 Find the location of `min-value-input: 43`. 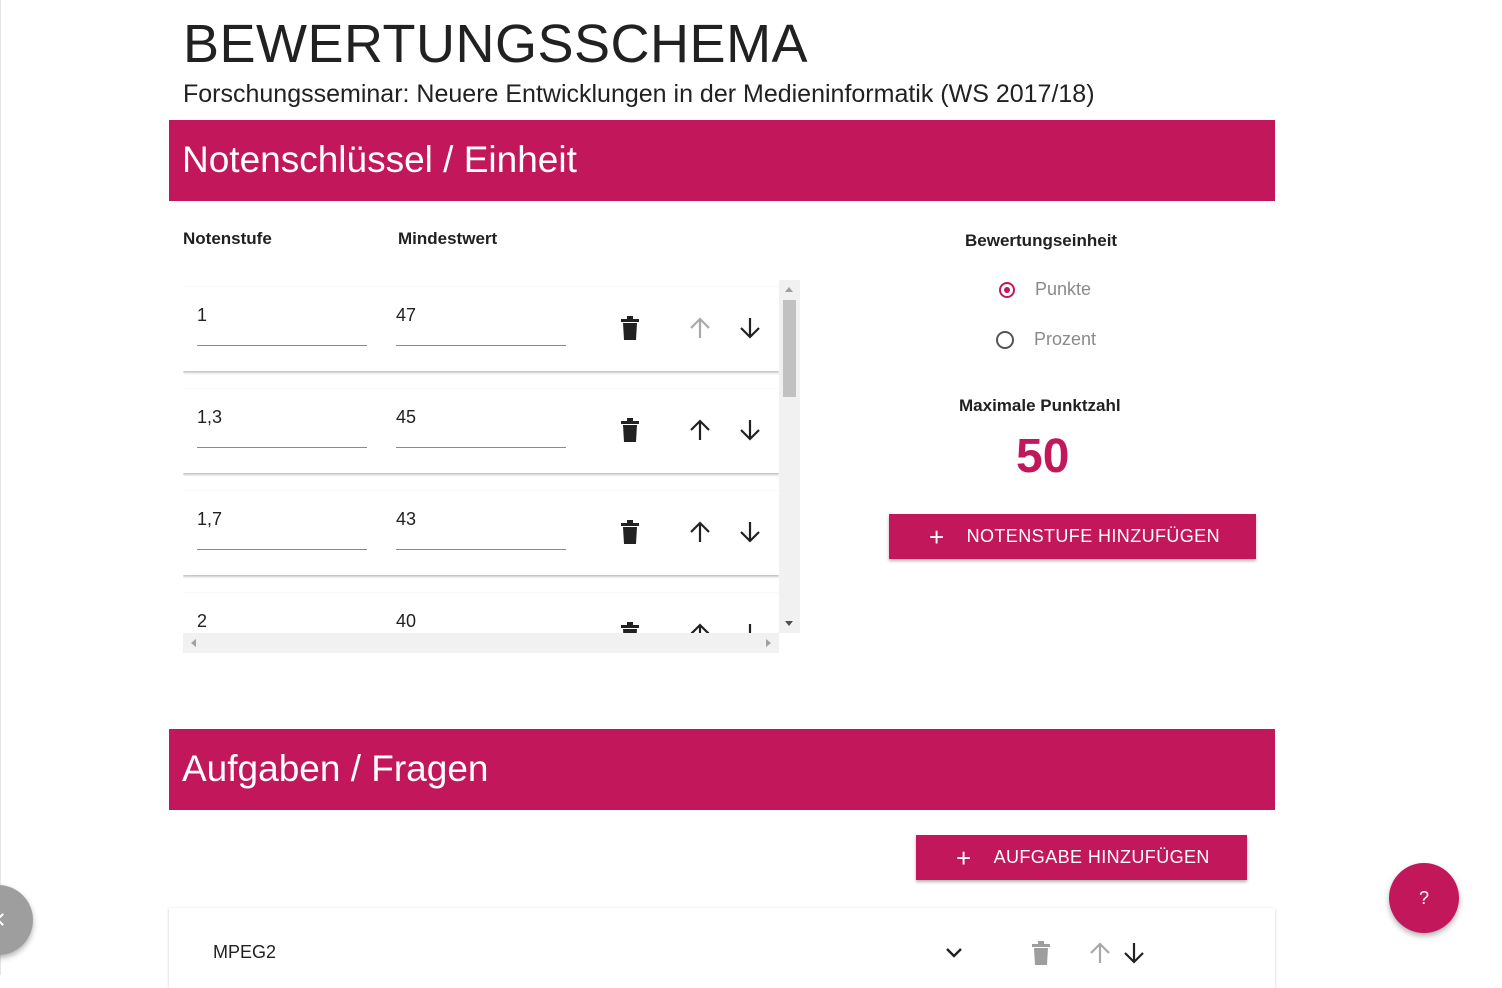

min-value-input: 43 is located at coordinates (481, 520).